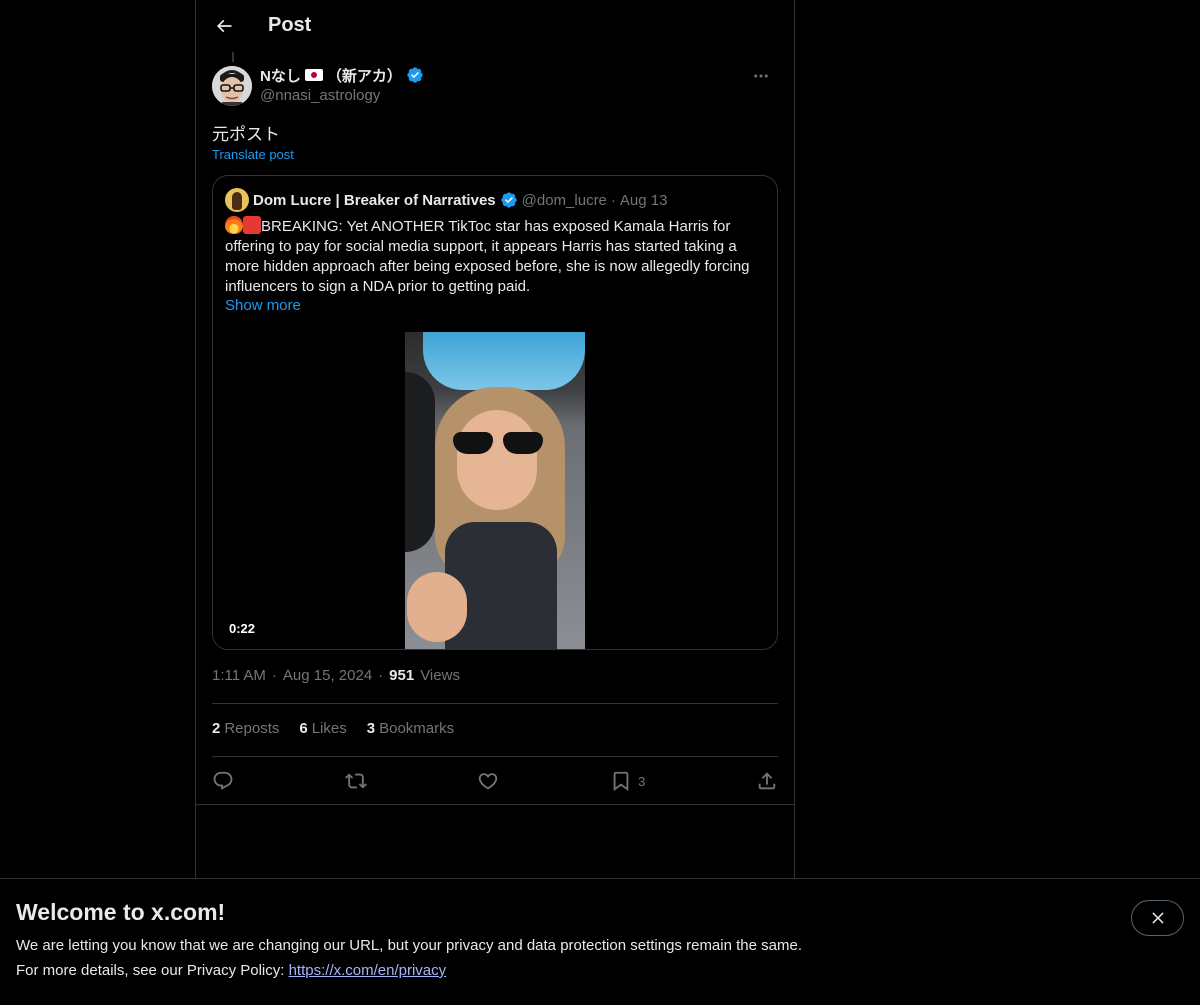 Image resolution: width=1200 pixels, height=1005 pixels. Describe the element at coordinates (121, 912) in the screenshot. I see `banner-title: Welcome to x.com!` at that location.